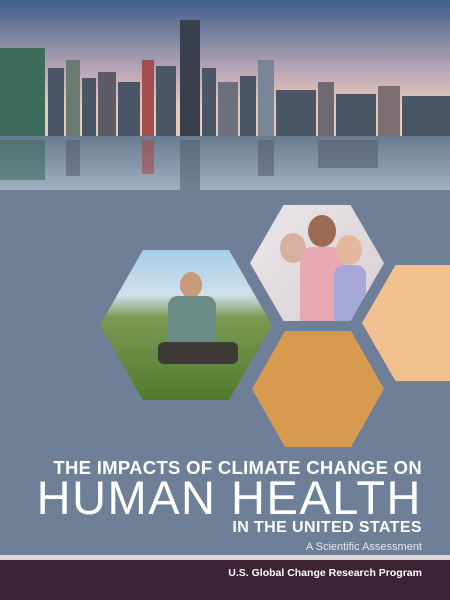 This screenshot has height=600, width=450. I want to click on peach-hexagon, so click(406, 323).